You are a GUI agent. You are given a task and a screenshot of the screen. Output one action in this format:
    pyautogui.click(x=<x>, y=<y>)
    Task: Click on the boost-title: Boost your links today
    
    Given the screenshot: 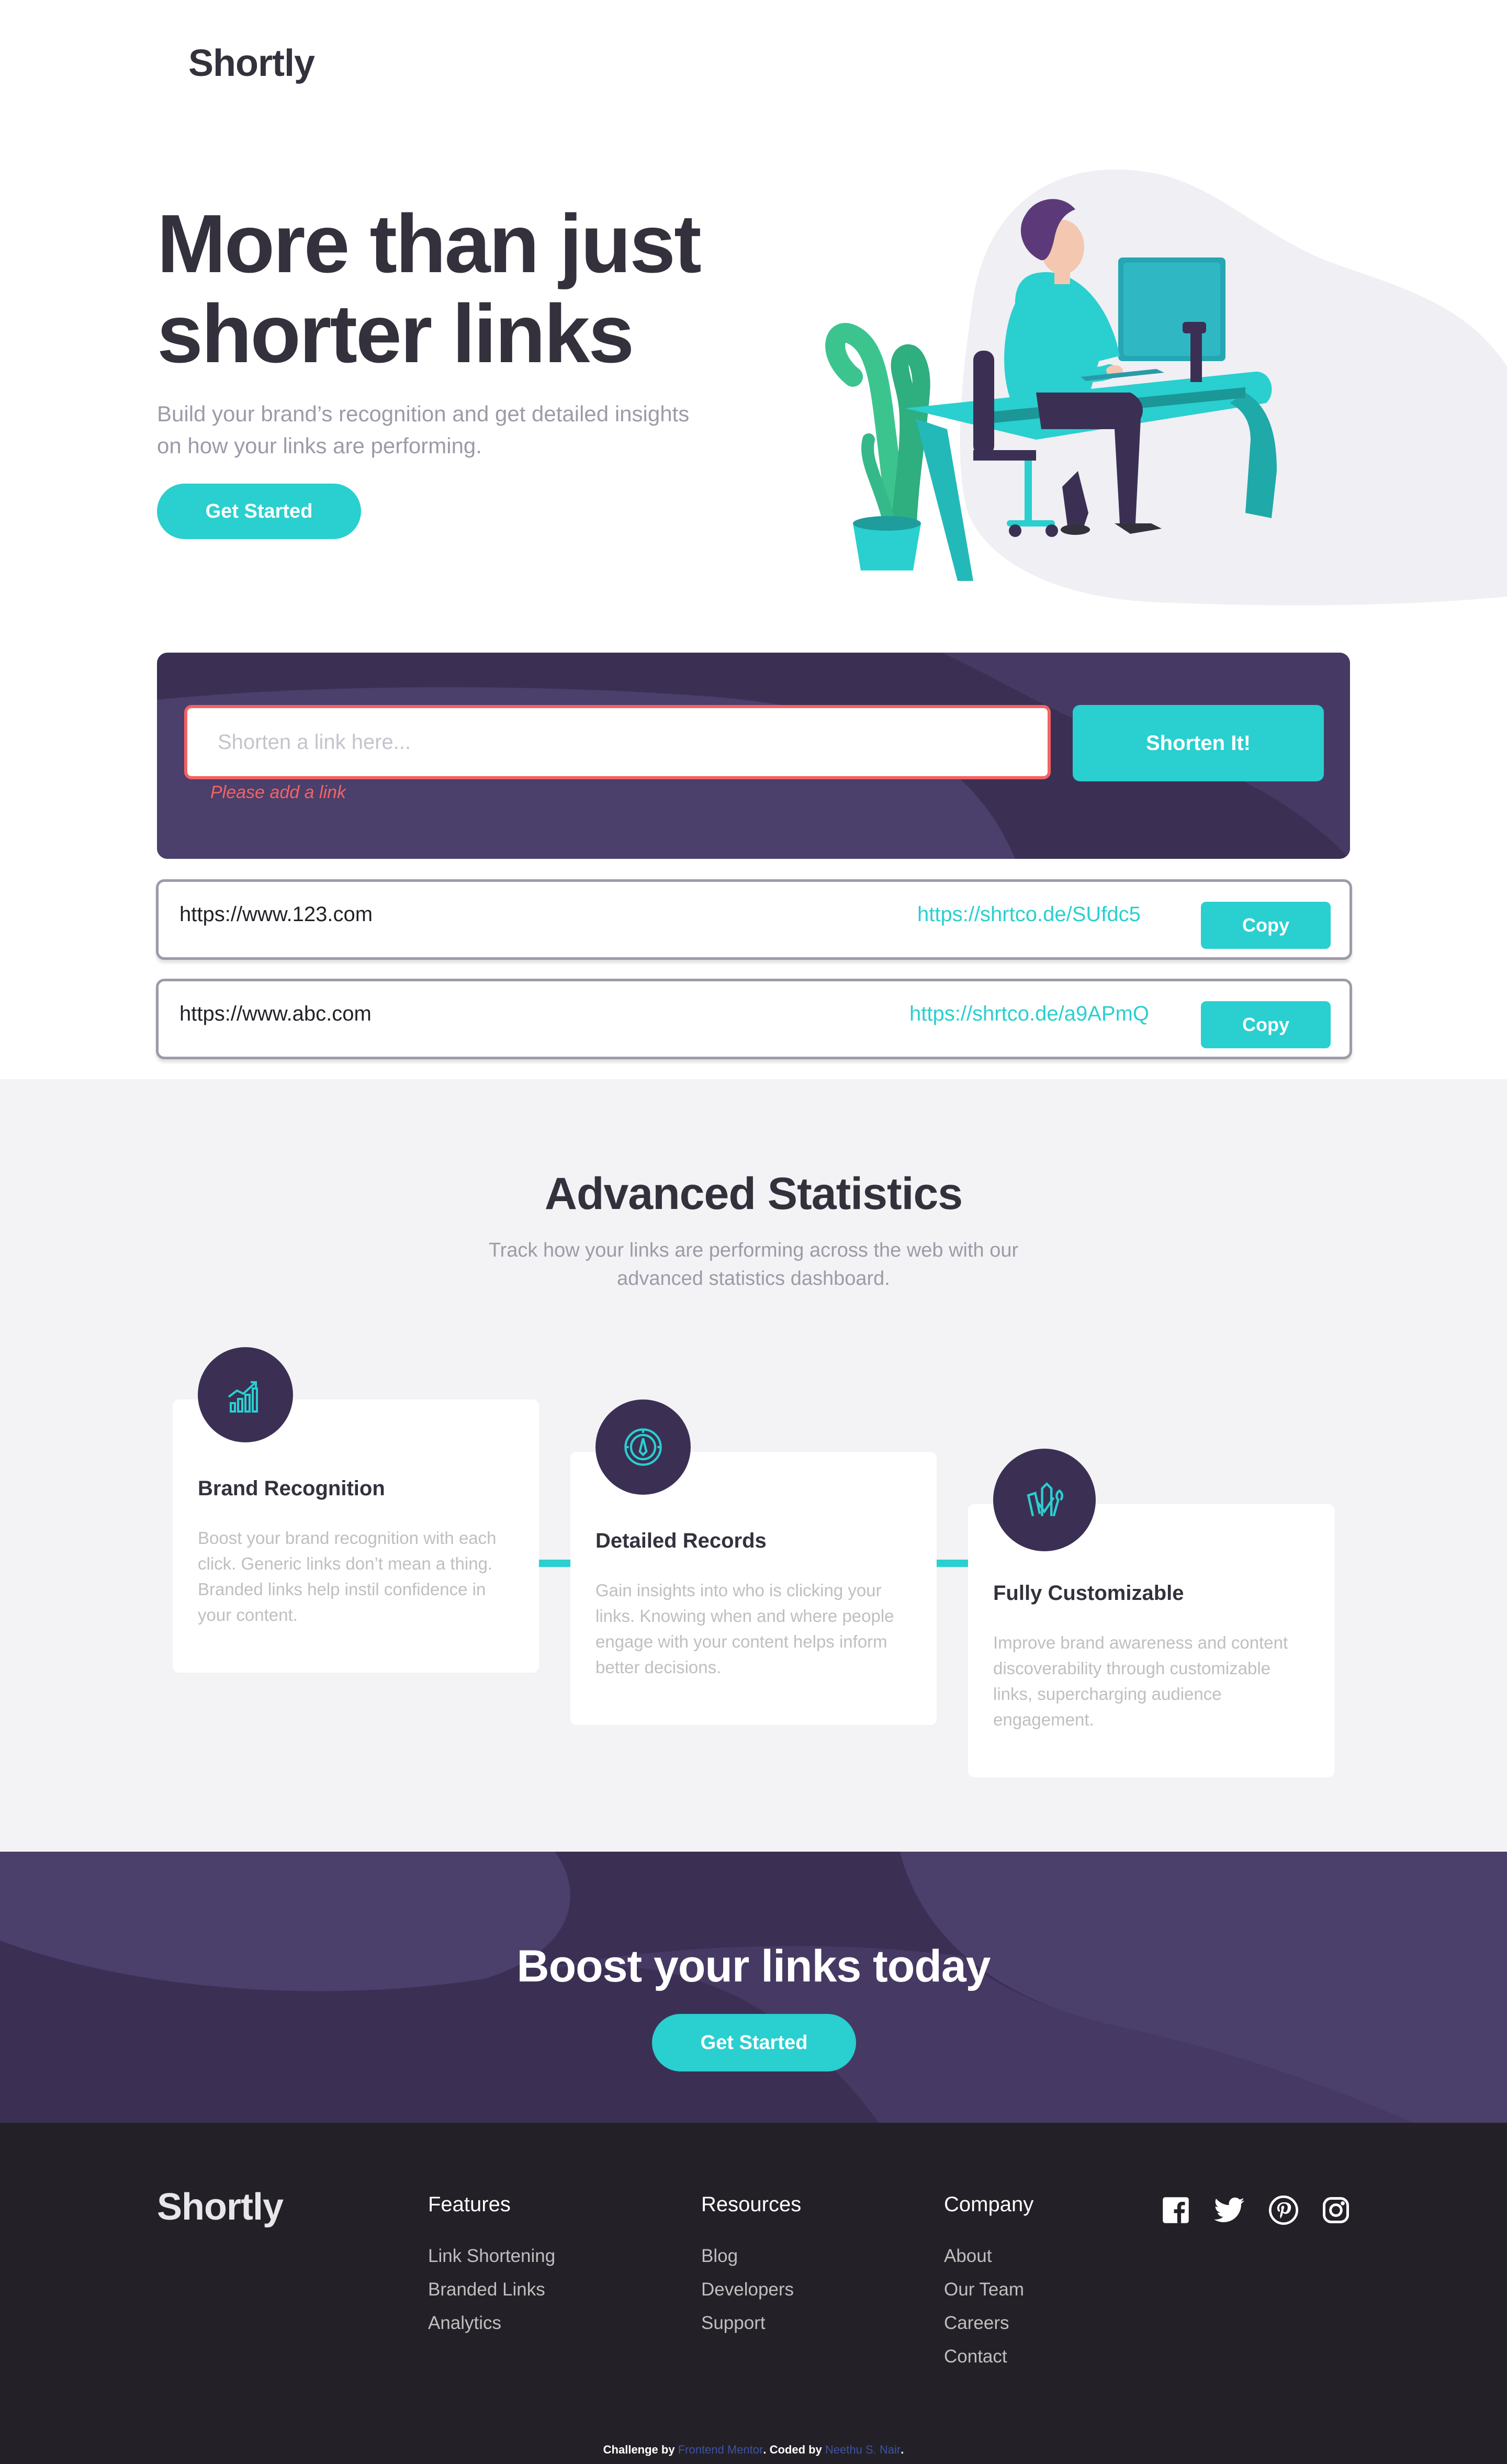 What is the action you would take?
    pyautogui.click(x=753, y=1966)
    